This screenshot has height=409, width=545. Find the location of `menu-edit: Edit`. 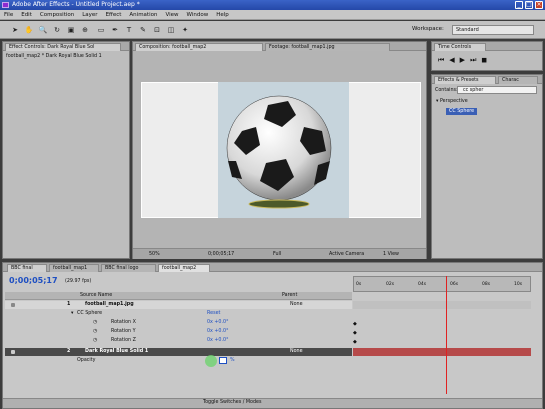

menu-edit: Edit is located at coordinates (26, 15).